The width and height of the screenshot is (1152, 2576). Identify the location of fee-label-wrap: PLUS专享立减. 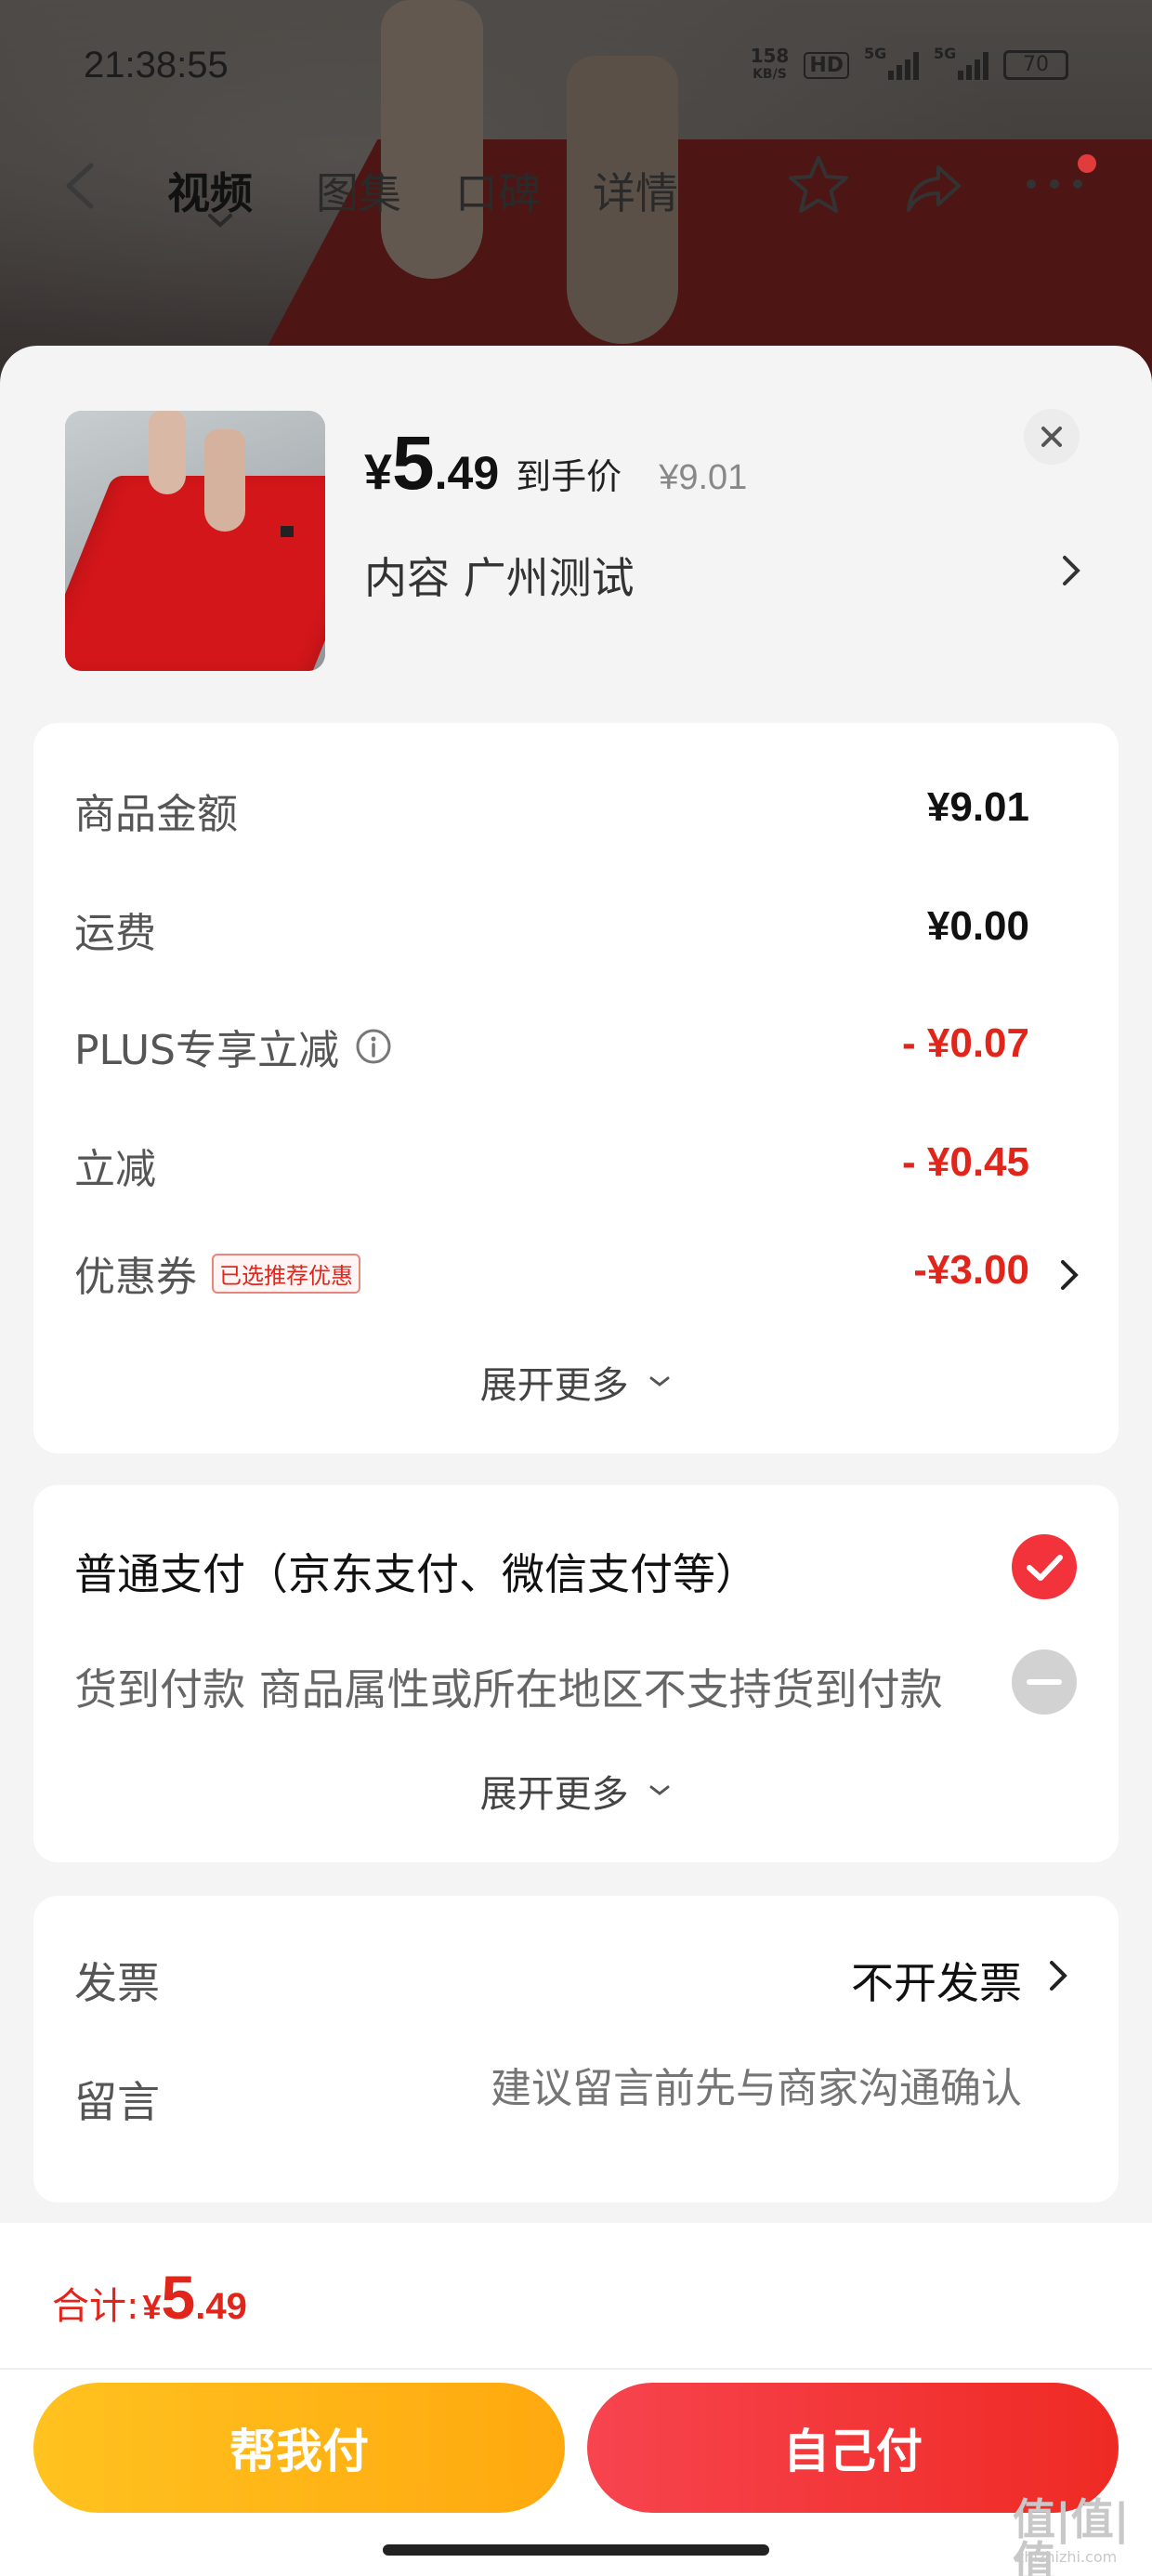
(233, 1046).